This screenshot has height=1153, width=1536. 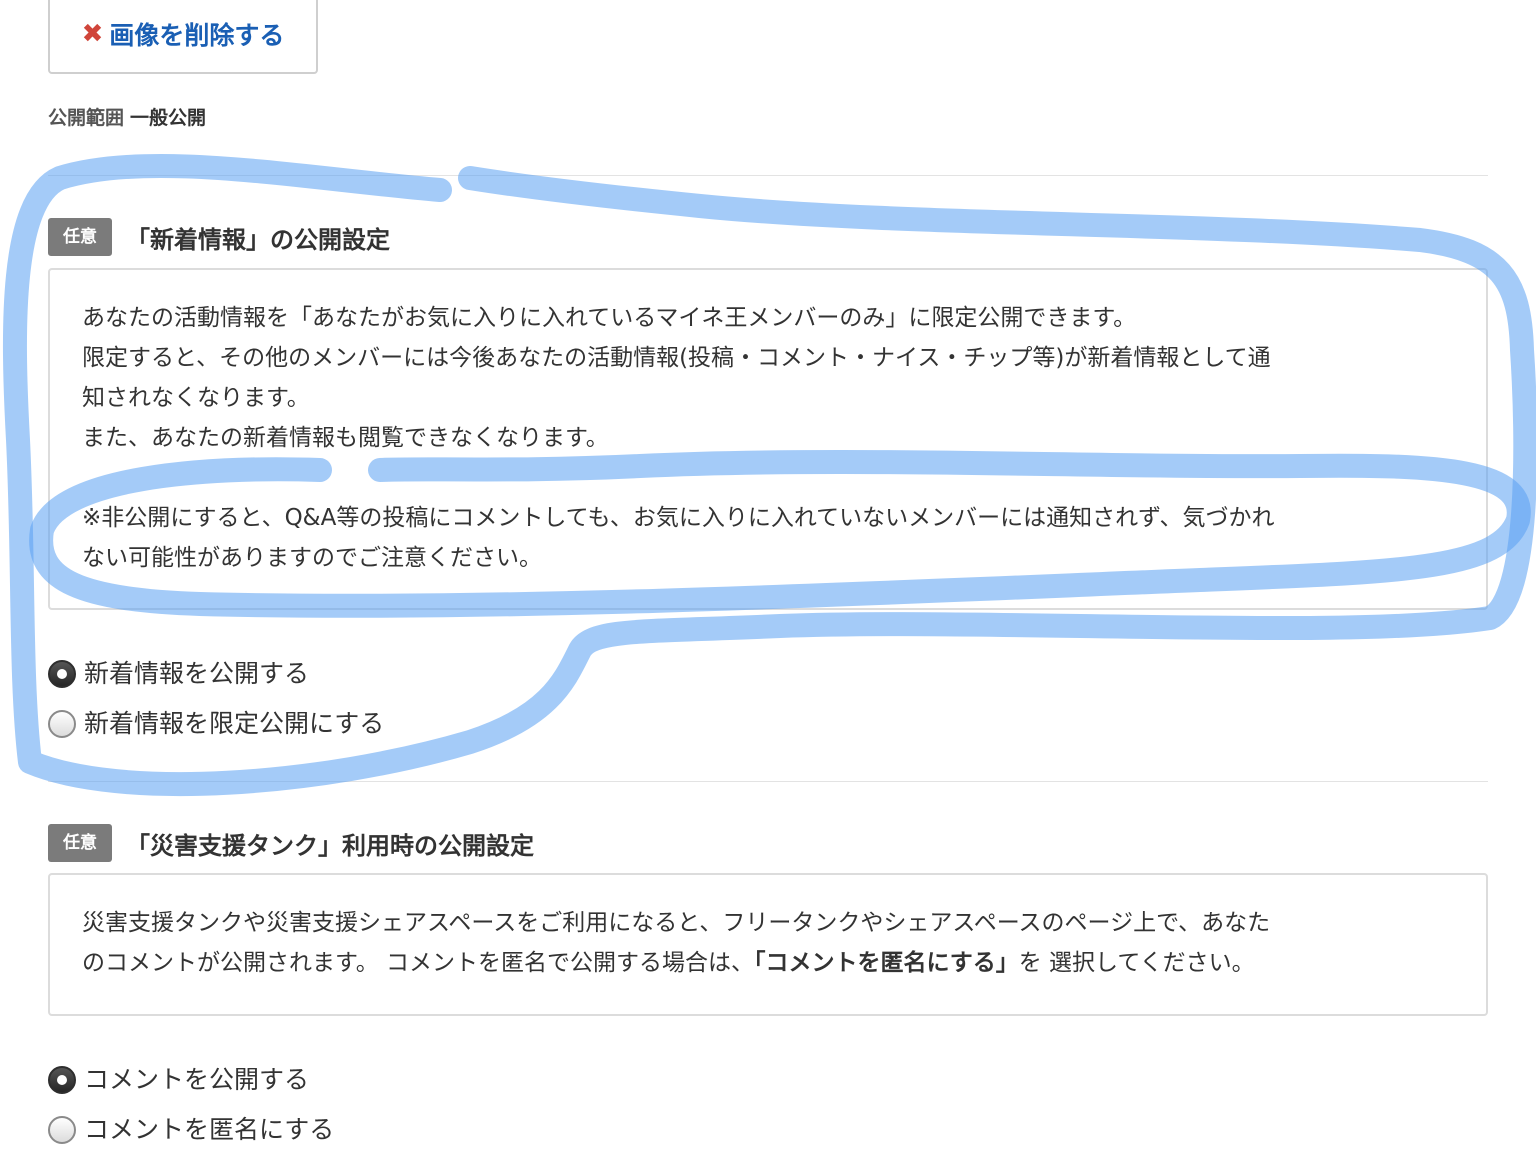 I want to click on close-icon: ✖, so click(x=92, y=34).